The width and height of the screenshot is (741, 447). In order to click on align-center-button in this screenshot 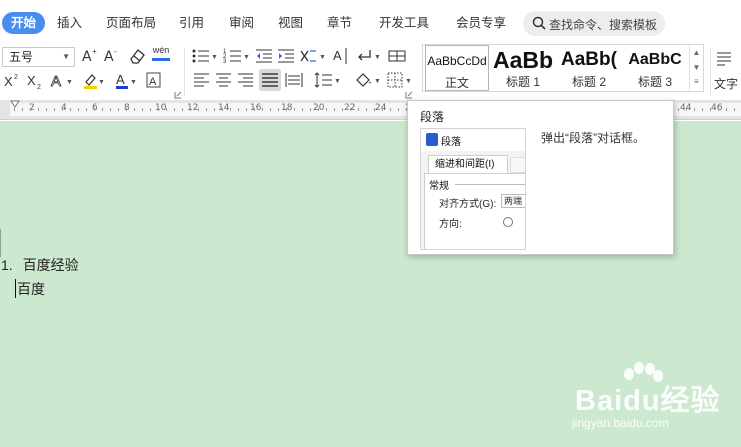, I will do `click(224, 80)`.